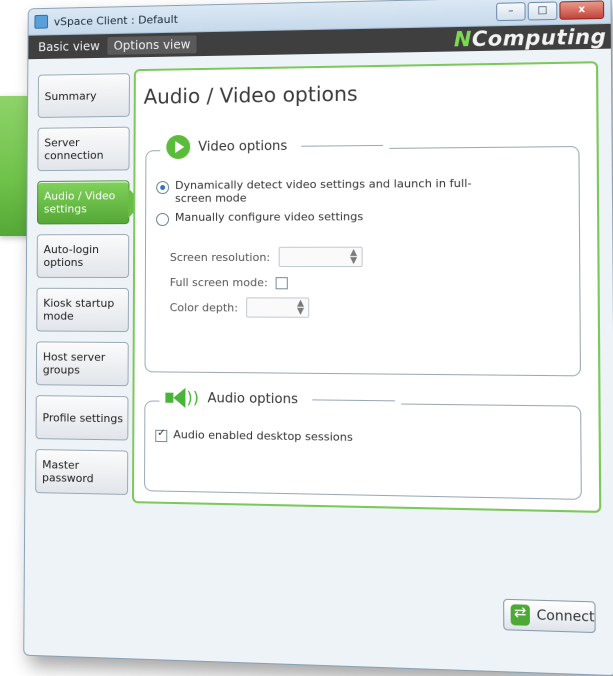 This screenshot has width=613, height=676. I want to click on page-title: Audio / Video options, so click(250, 95).